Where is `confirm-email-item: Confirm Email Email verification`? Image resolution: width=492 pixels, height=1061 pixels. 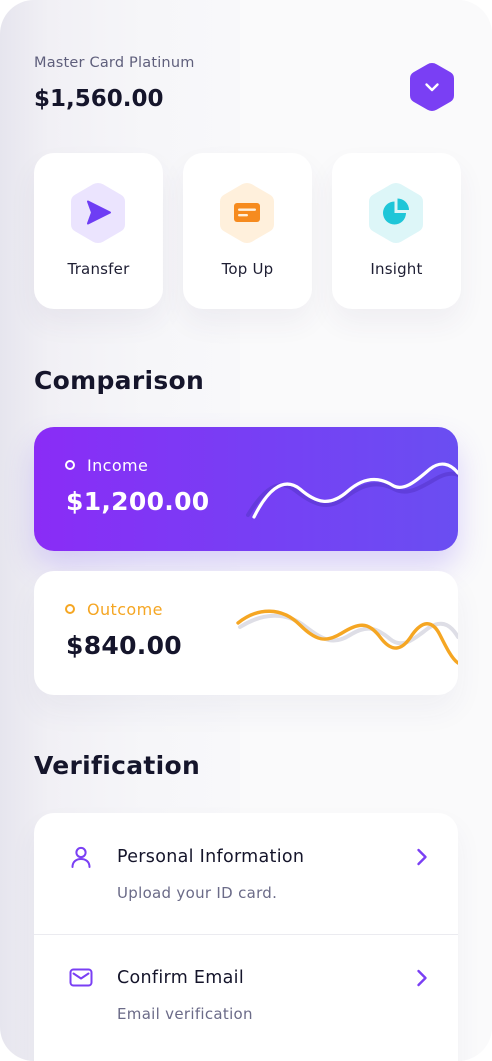
confirm-email-item: Confirm Email Email verification is located at coordinates (246, 994).